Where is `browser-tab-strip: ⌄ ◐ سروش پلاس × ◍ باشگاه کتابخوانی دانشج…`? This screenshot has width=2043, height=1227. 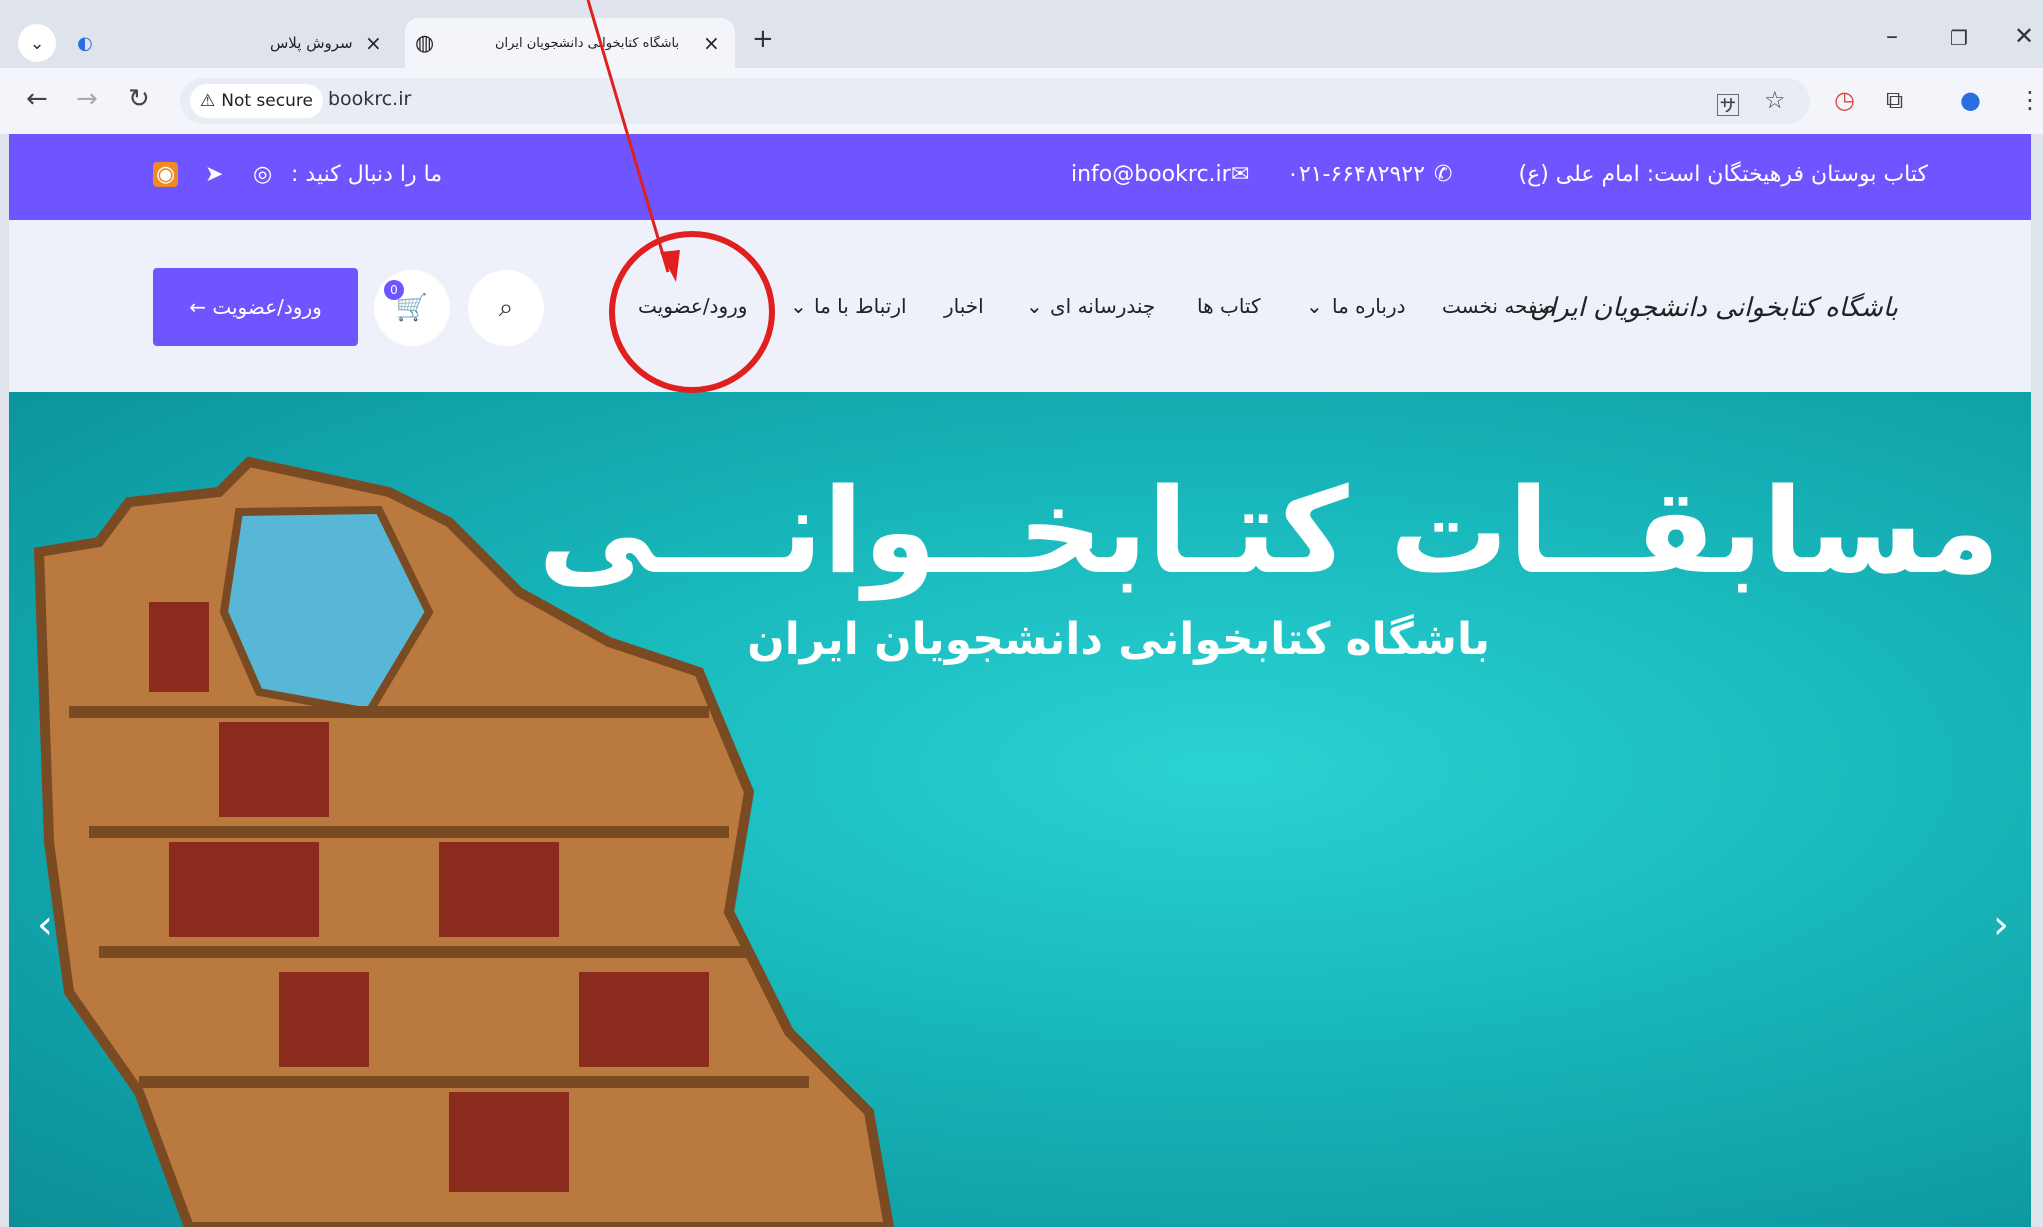 browser-tab-strip: ⌄ ◐ سروش پلاس × ◍ باشگاه کتابخوانی دانشج… is located at coordinates (1021, 34).